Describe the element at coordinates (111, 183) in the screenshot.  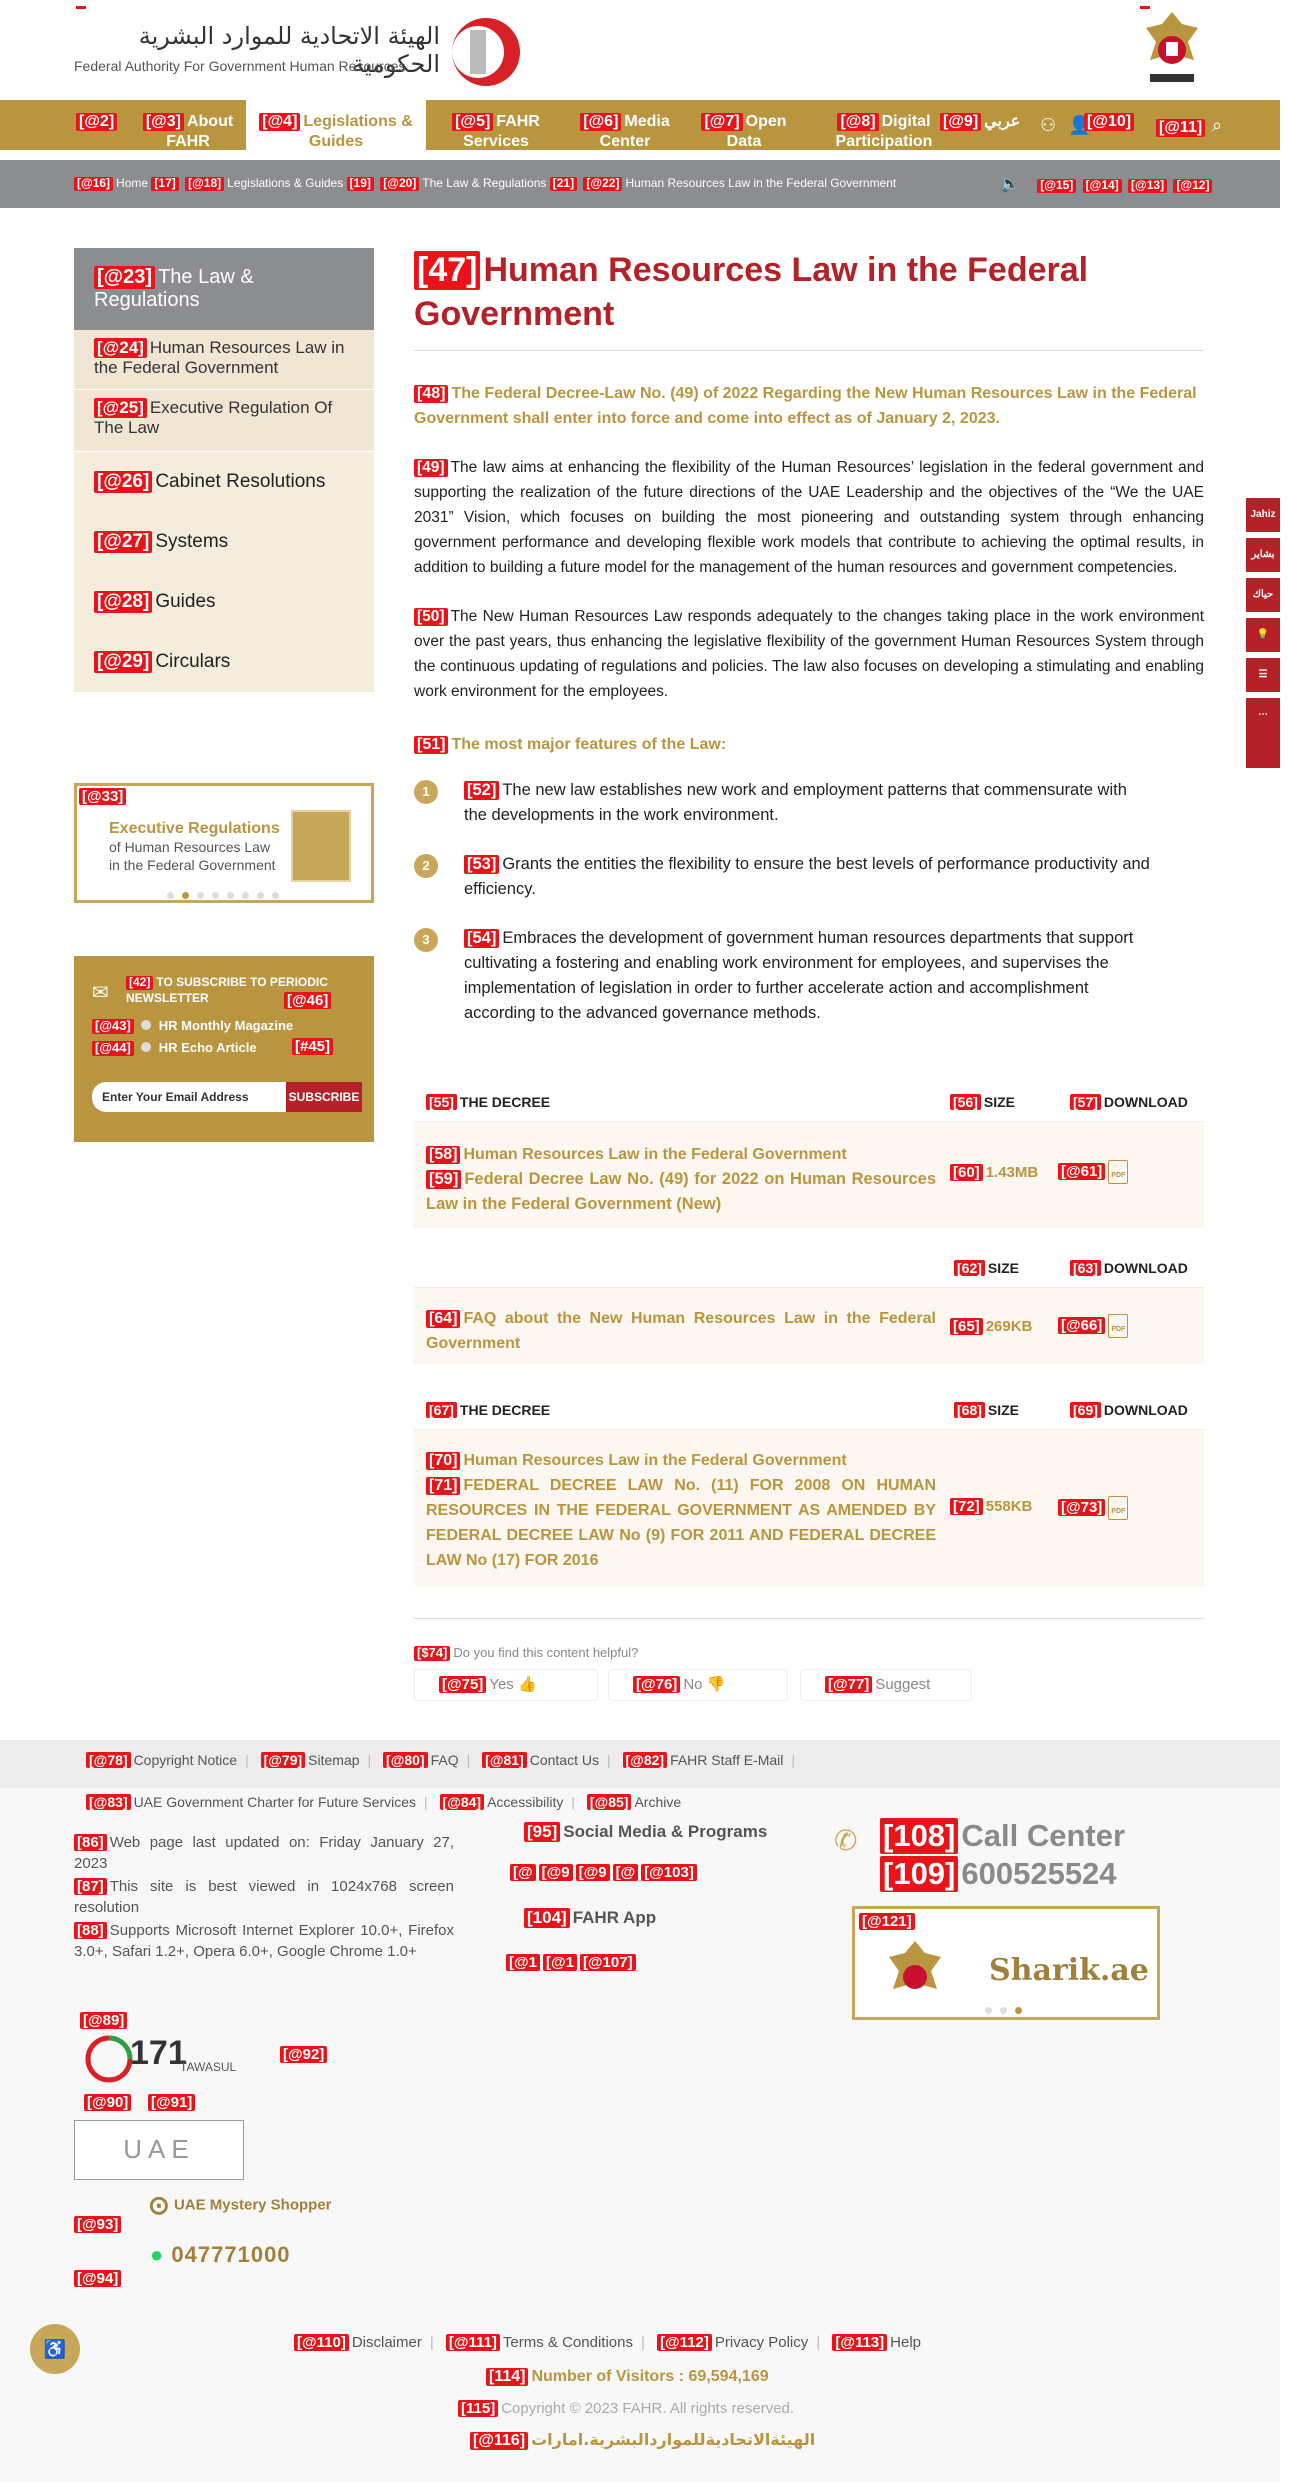
I see `breadcrumb-home: [@16] Home` at that location.